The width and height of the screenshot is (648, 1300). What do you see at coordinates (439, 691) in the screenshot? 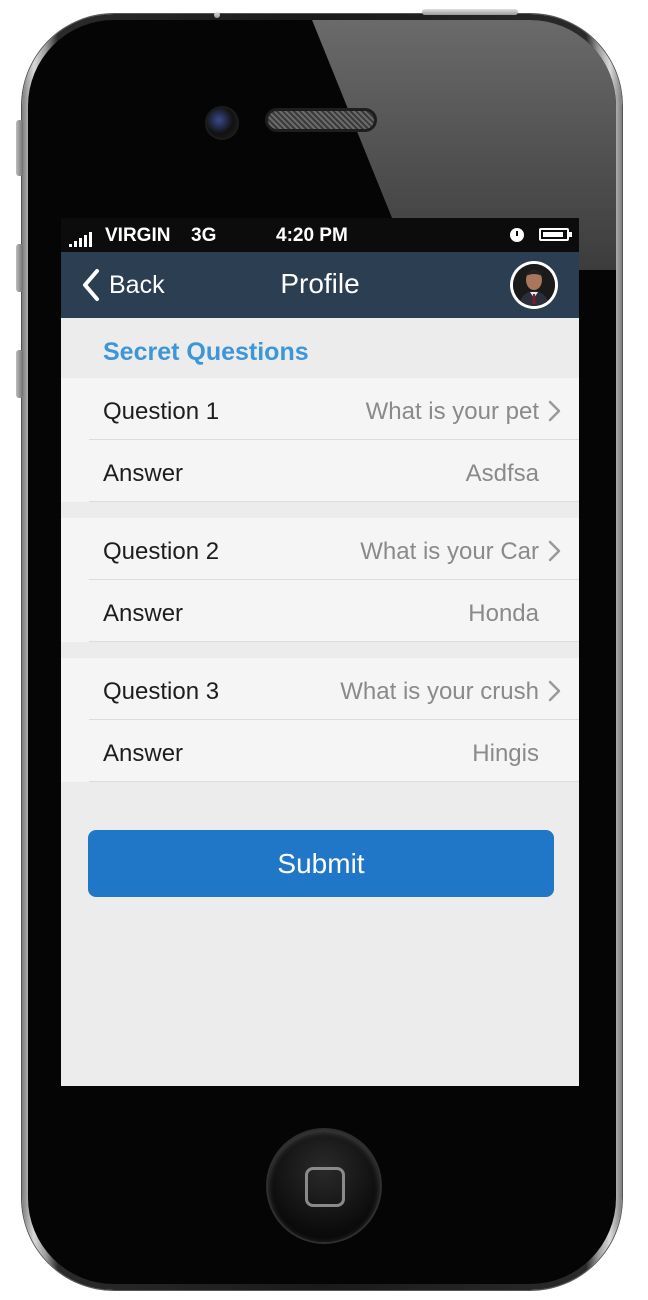
I see `question-value: What is your crush` at bounding box center [439, 691].